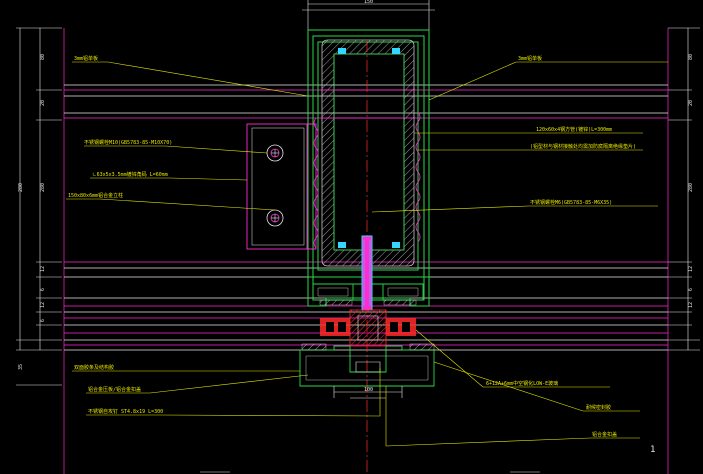 The image size is (703, 474). Describe the element at coordinates (21, 367) in the screenshot. I see `dim-left-lower: 35` at that location.